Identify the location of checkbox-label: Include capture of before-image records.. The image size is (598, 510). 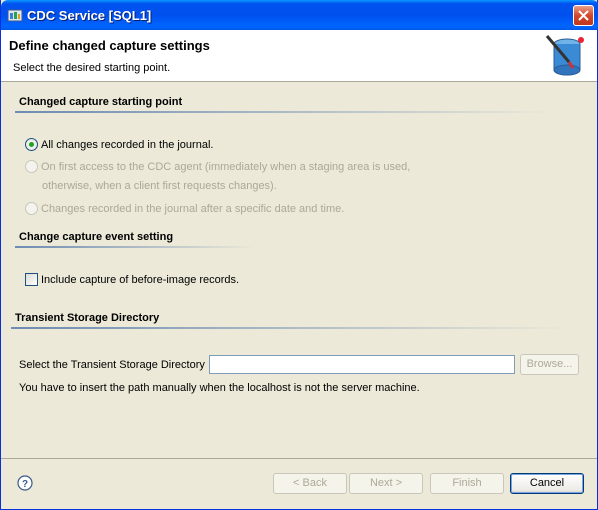
(140, 279).